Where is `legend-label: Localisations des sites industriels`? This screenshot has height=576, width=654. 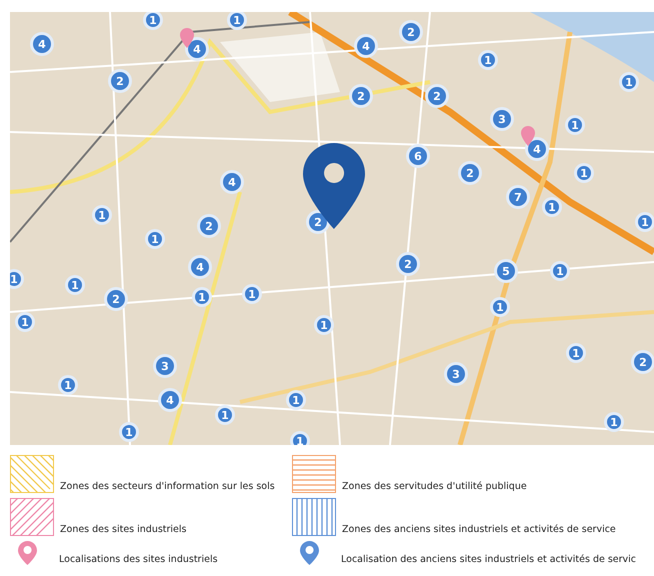 legend-label: Localisations des sites industriels is located at coordinates (138, 559).